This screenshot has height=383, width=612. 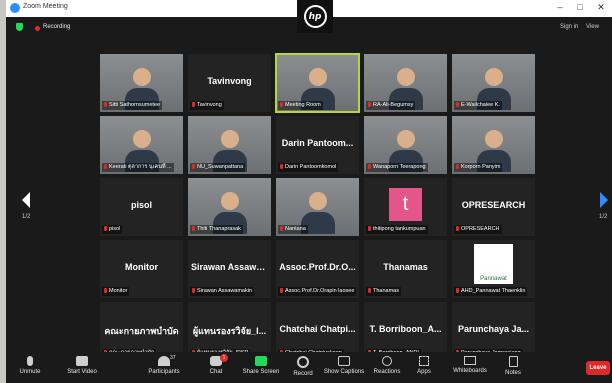 I want to click on participant-tile: Sirawan Assawa... Sirawan Assawamakin, so click(x=229, y=269).